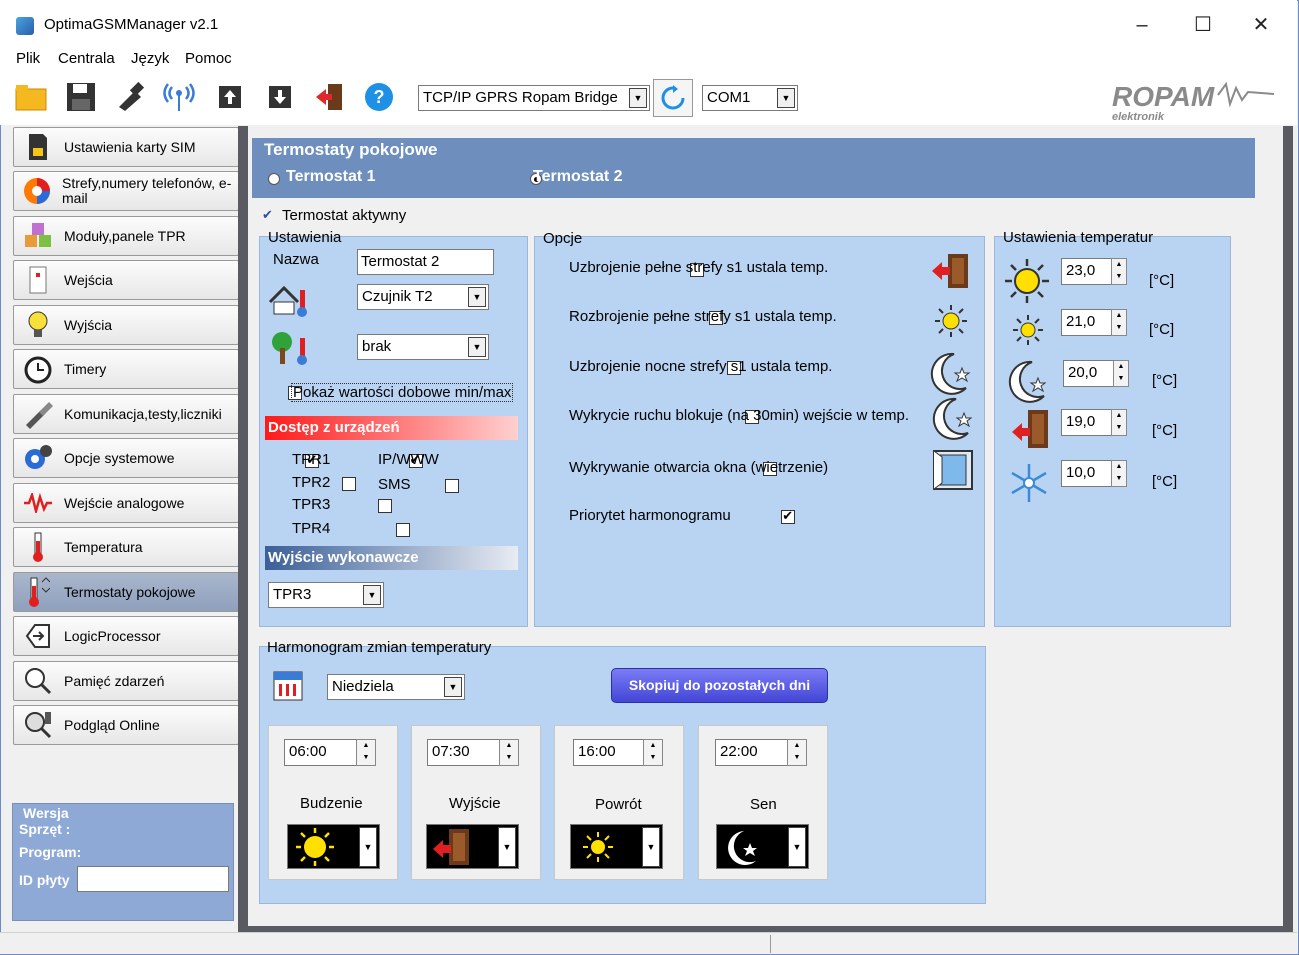 The width and height of the screenshot is (1299, 955). Describe the element at coordinates (475, 803) in the screenshot. I see `slot-label-leave: Wyjście` at that location.